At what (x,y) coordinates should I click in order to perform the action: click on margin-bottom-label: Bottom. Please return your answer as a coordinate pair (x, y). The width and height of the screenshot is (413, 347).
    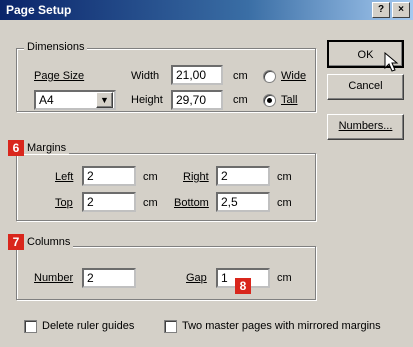
    Looking at the image, I should click on (191, 203).